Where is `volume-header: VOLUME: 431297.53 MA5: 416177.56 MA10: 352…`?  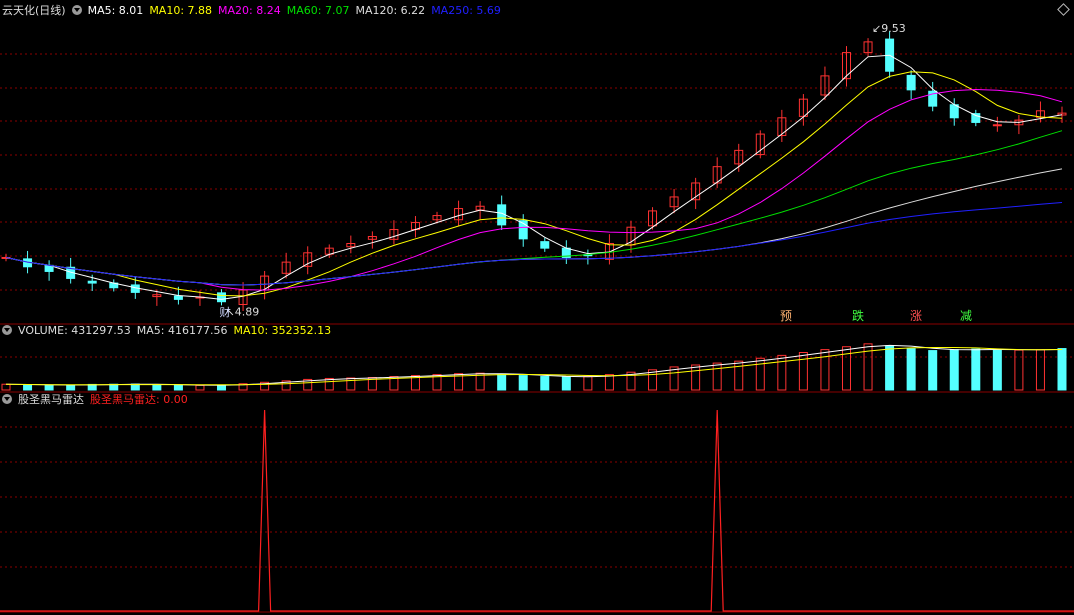 volume-header: VOLUME: 431297.53 MA5: 416177.56 MA10: 352… is located at coordinates (169, 331).